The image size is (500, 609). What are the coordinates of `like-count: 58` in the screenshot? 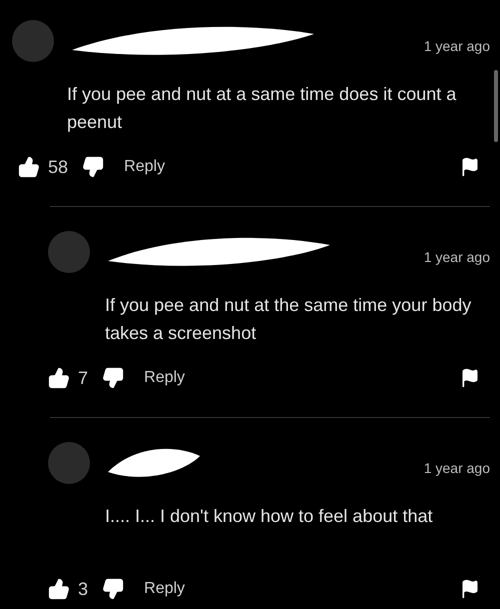 It's located at (58, 167).